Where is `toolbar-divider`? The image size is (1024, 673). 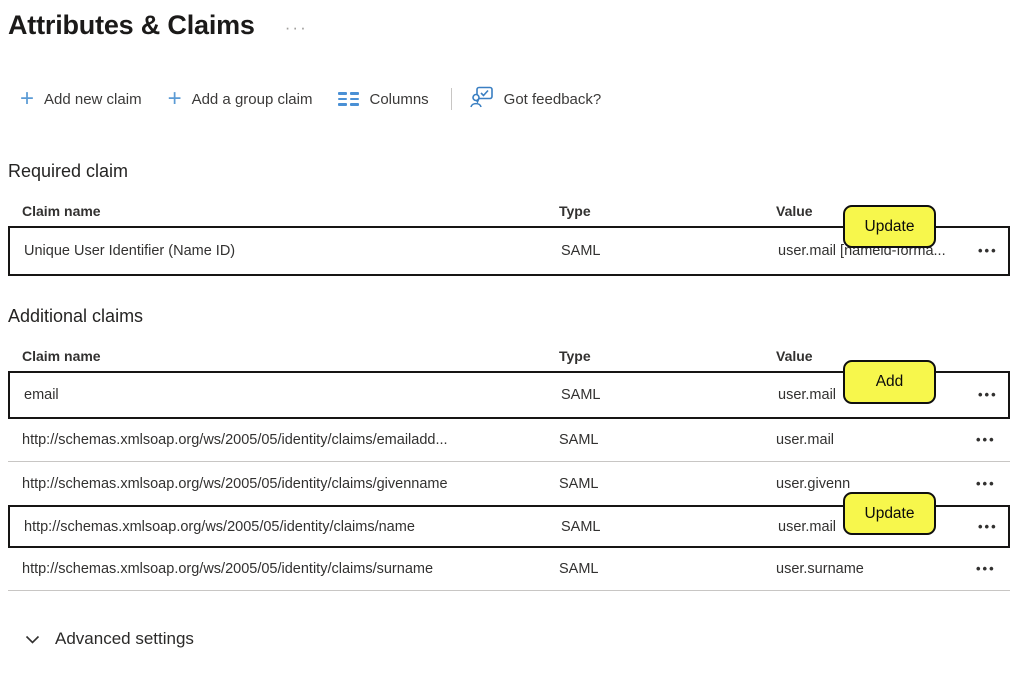
toolbar-divider is located at coordinates (451, 99).